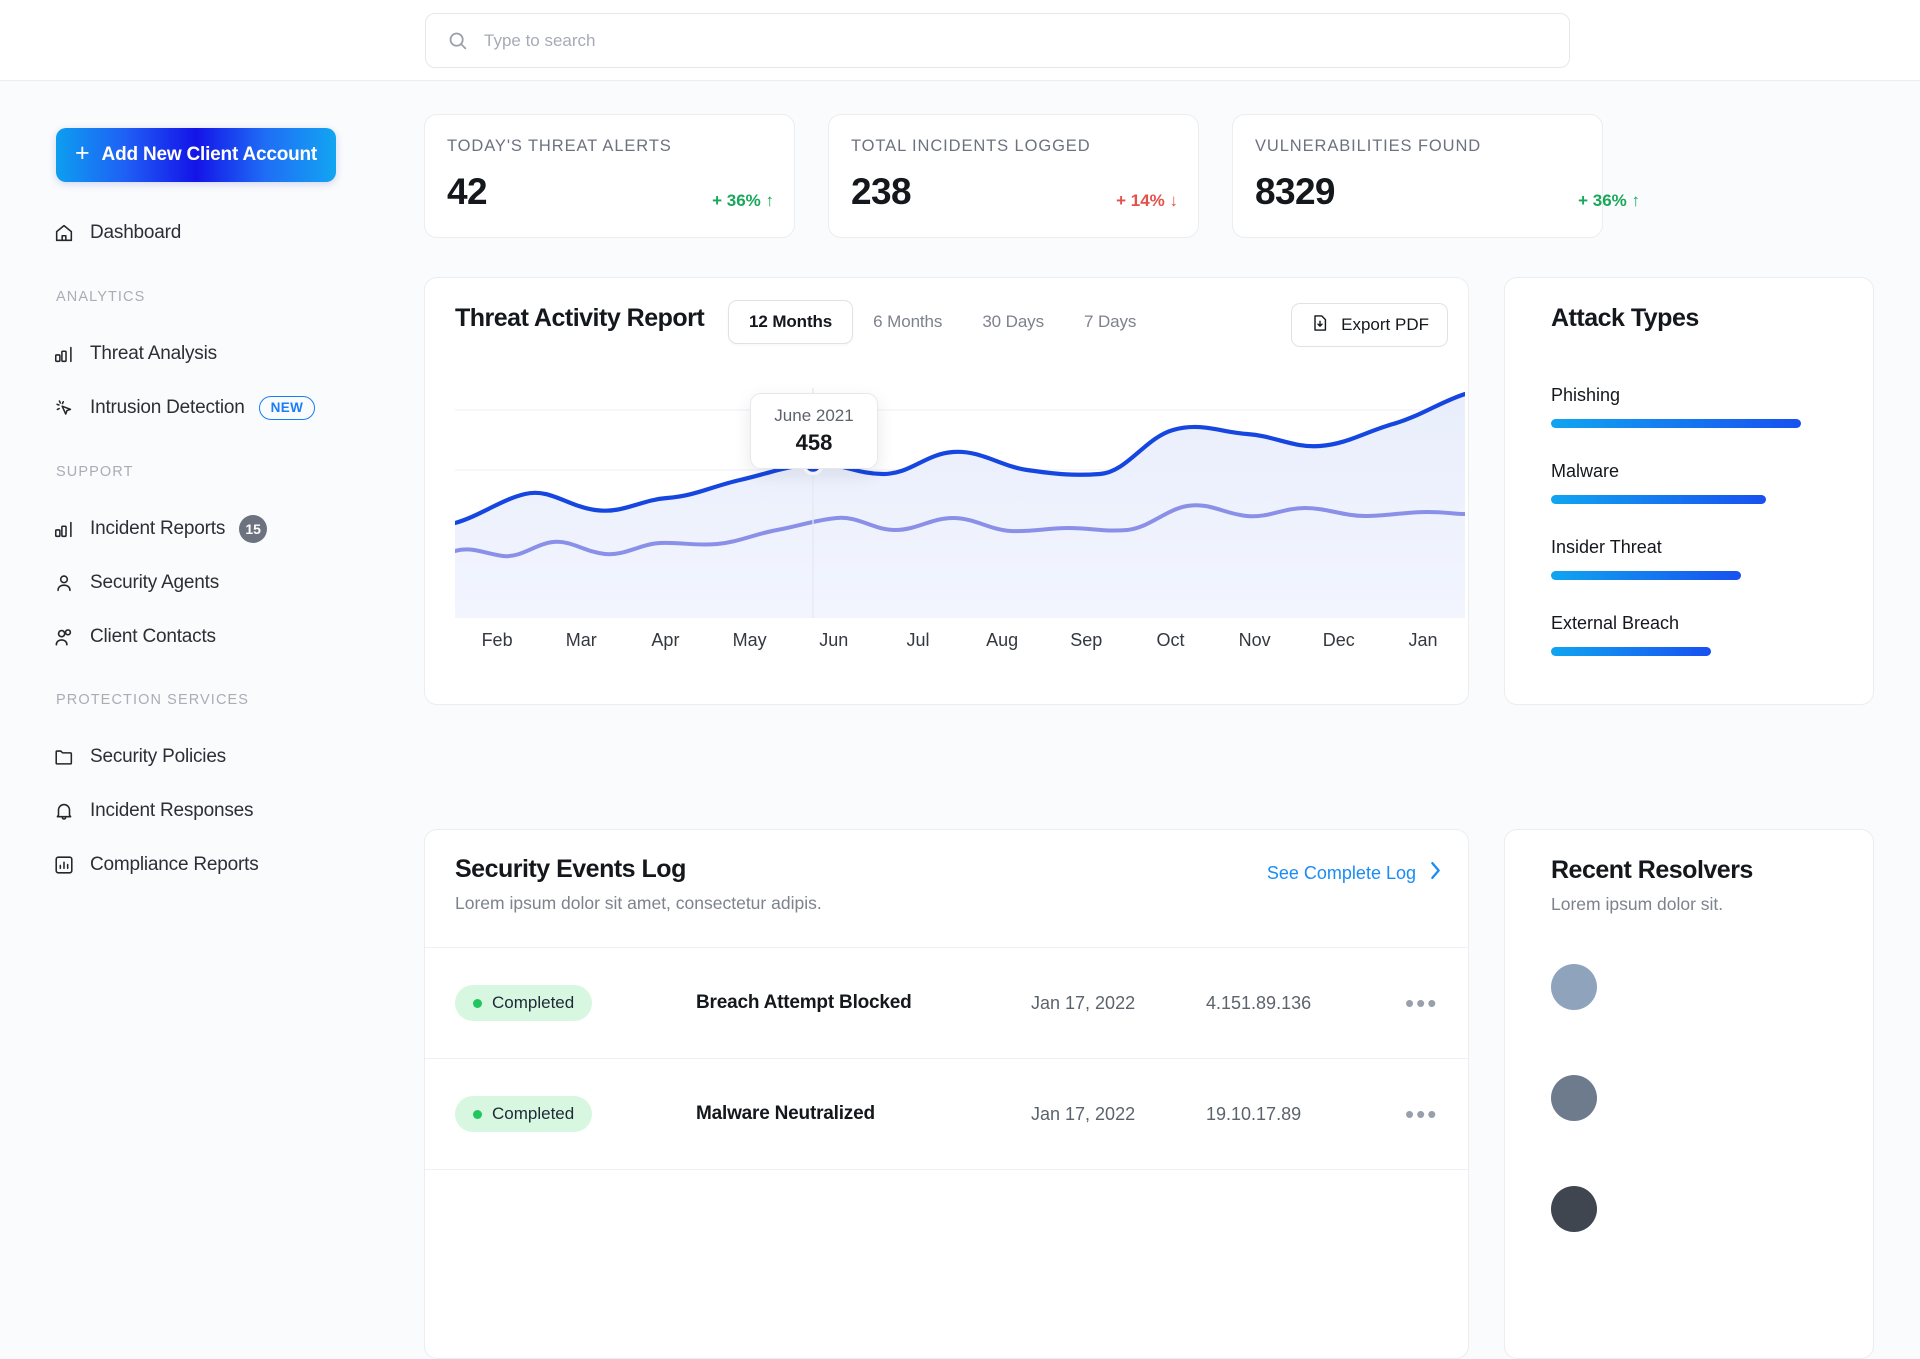 The image size is (1920, 1359). What do you see at coordinates (158, 756) in the screenshot?
I see `sidebar-item-security-policies-label: Security Policies` at bounding box center [158, 756].